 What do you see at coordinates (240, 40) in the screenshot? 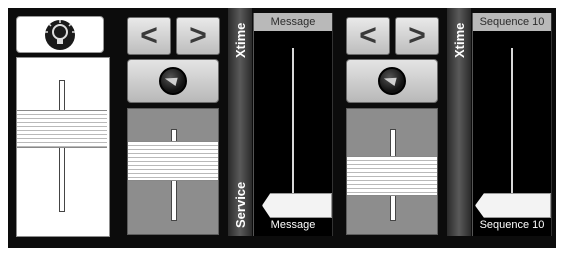
I see `xtime-label-1: Xtime` at bounding box center [240, 40].